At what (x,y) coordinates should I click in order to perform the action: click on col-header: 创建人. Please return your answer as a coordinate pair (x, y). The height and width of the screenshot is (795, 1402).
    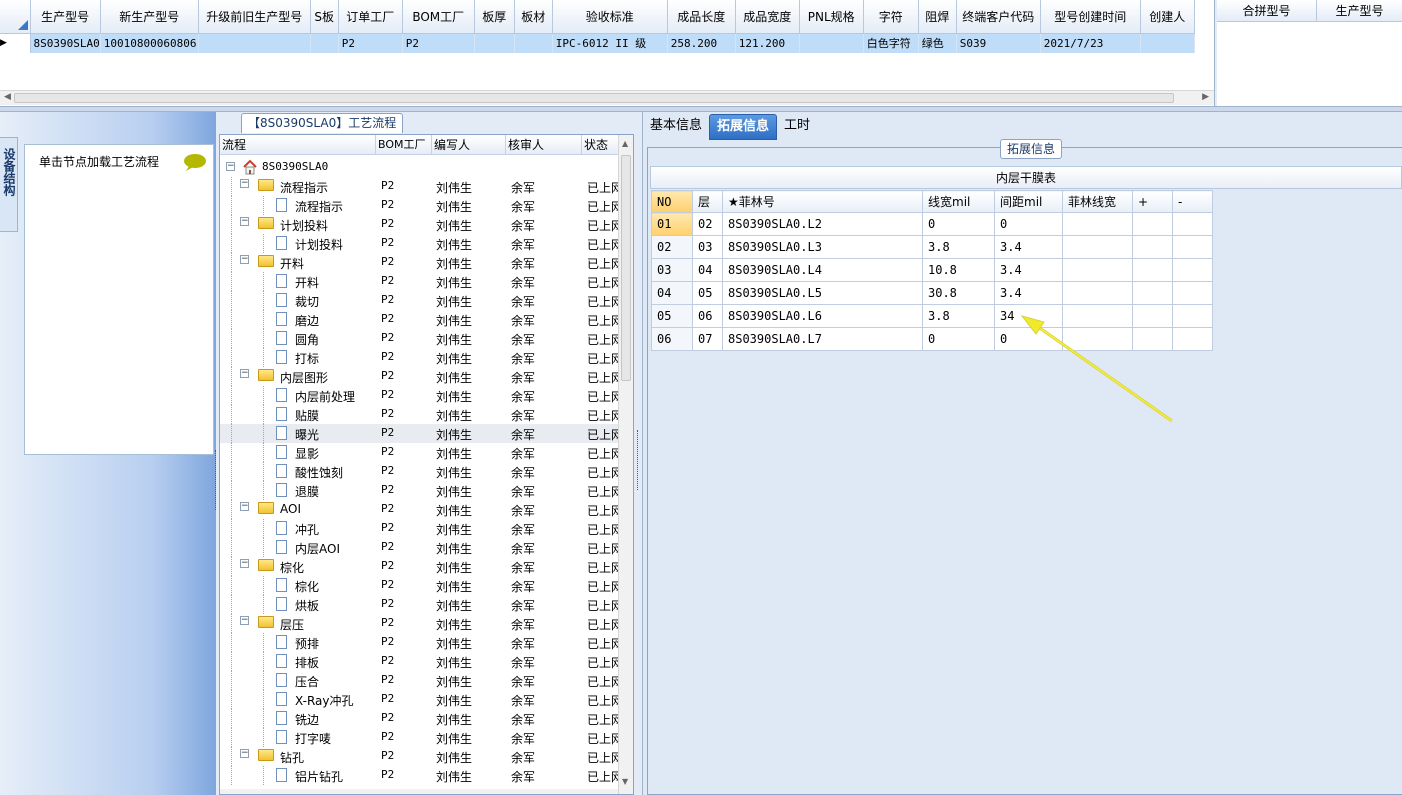
    Looking at the image, I should click on (1167, 17).